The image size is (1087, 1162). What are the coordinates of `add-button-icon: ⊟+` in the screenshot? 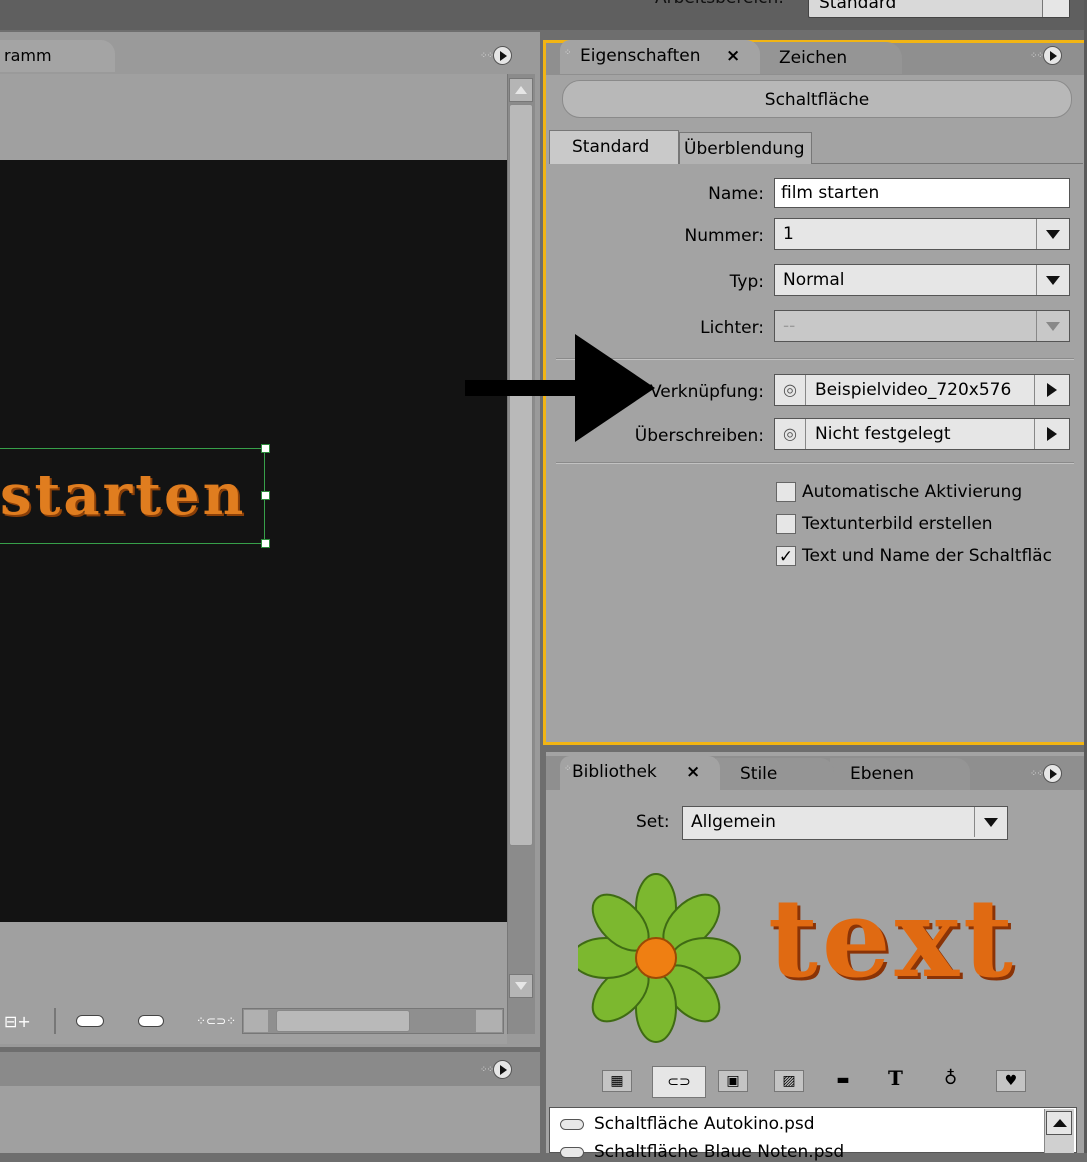 It's located at (17, 1021).